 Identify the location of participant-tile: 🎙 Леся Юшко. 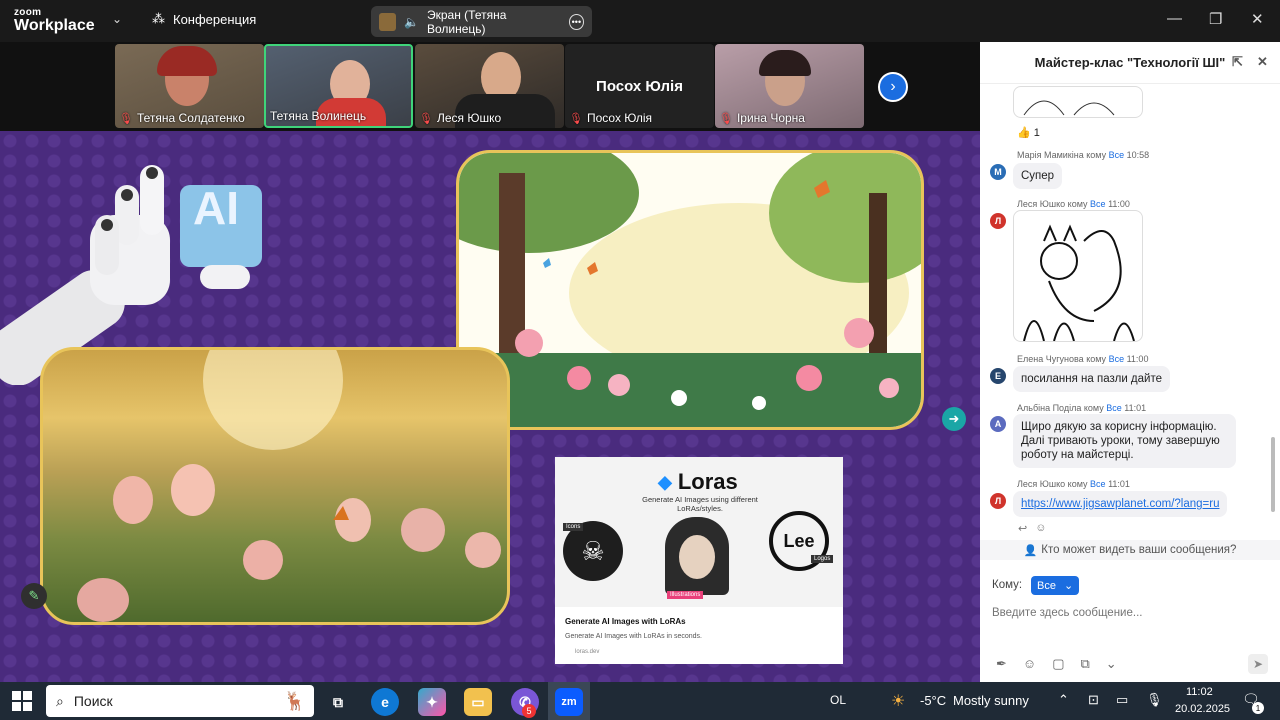
(489, 86).